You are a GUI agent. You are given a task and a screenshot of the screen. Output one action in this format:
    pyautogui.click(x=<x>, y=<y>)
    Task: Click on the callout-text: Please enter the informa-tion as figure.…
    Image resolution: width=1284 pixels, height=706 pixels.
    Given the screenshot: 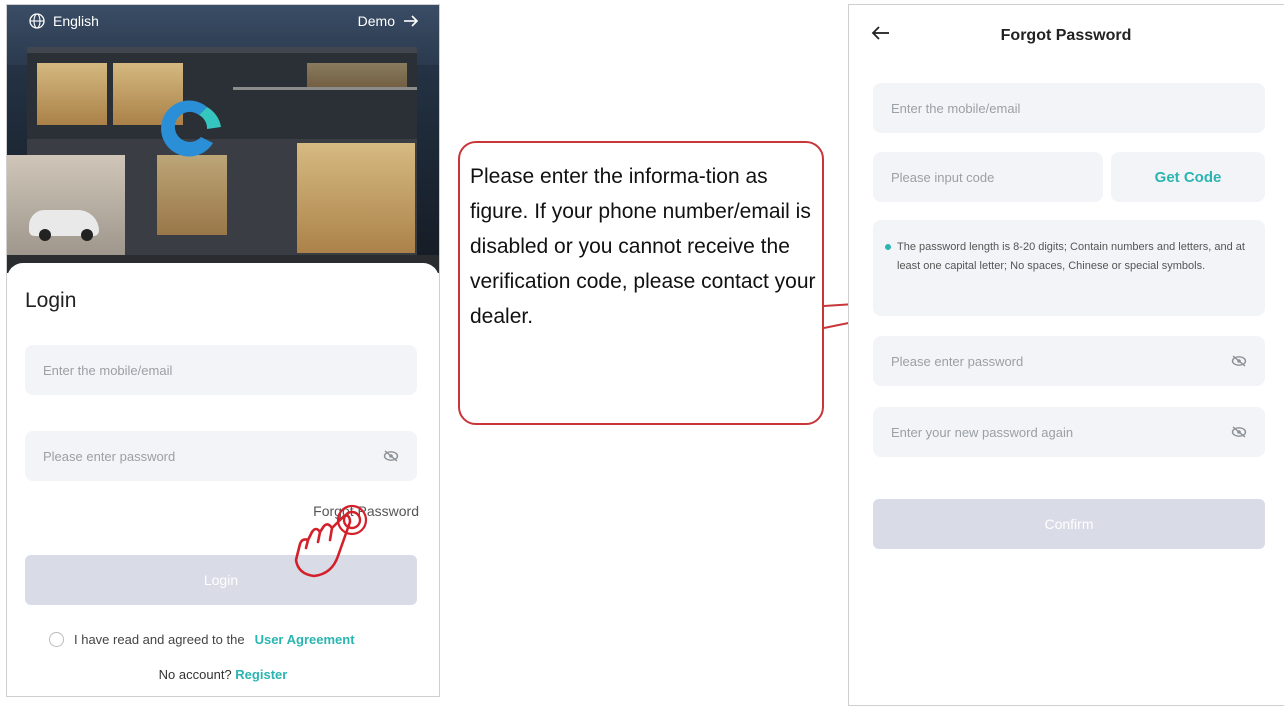 What is the action you would take?
    pyautogui.click(x=643, y=246)
    